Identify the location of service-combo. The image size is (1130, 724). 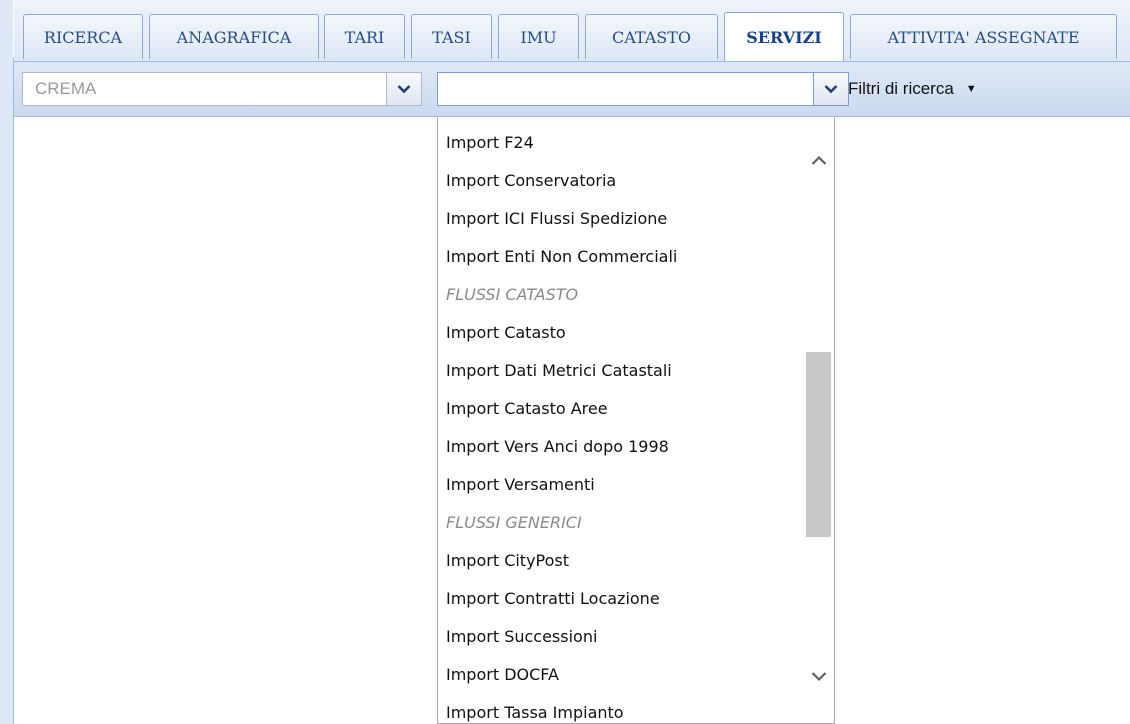
(643, 89).